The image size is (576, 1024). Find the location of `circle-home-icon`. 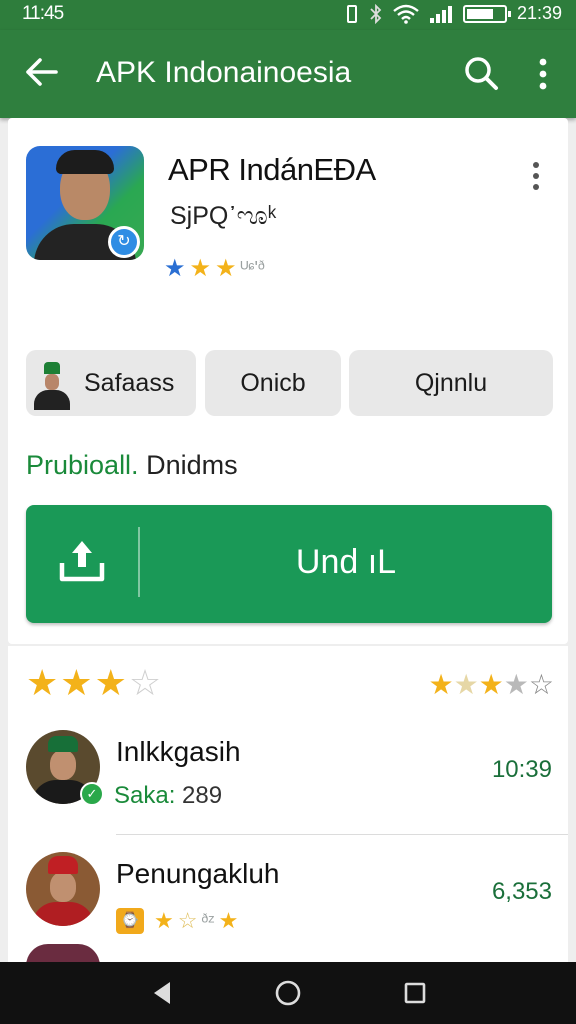

circle-home-icon is located at coordinates (288, 993).